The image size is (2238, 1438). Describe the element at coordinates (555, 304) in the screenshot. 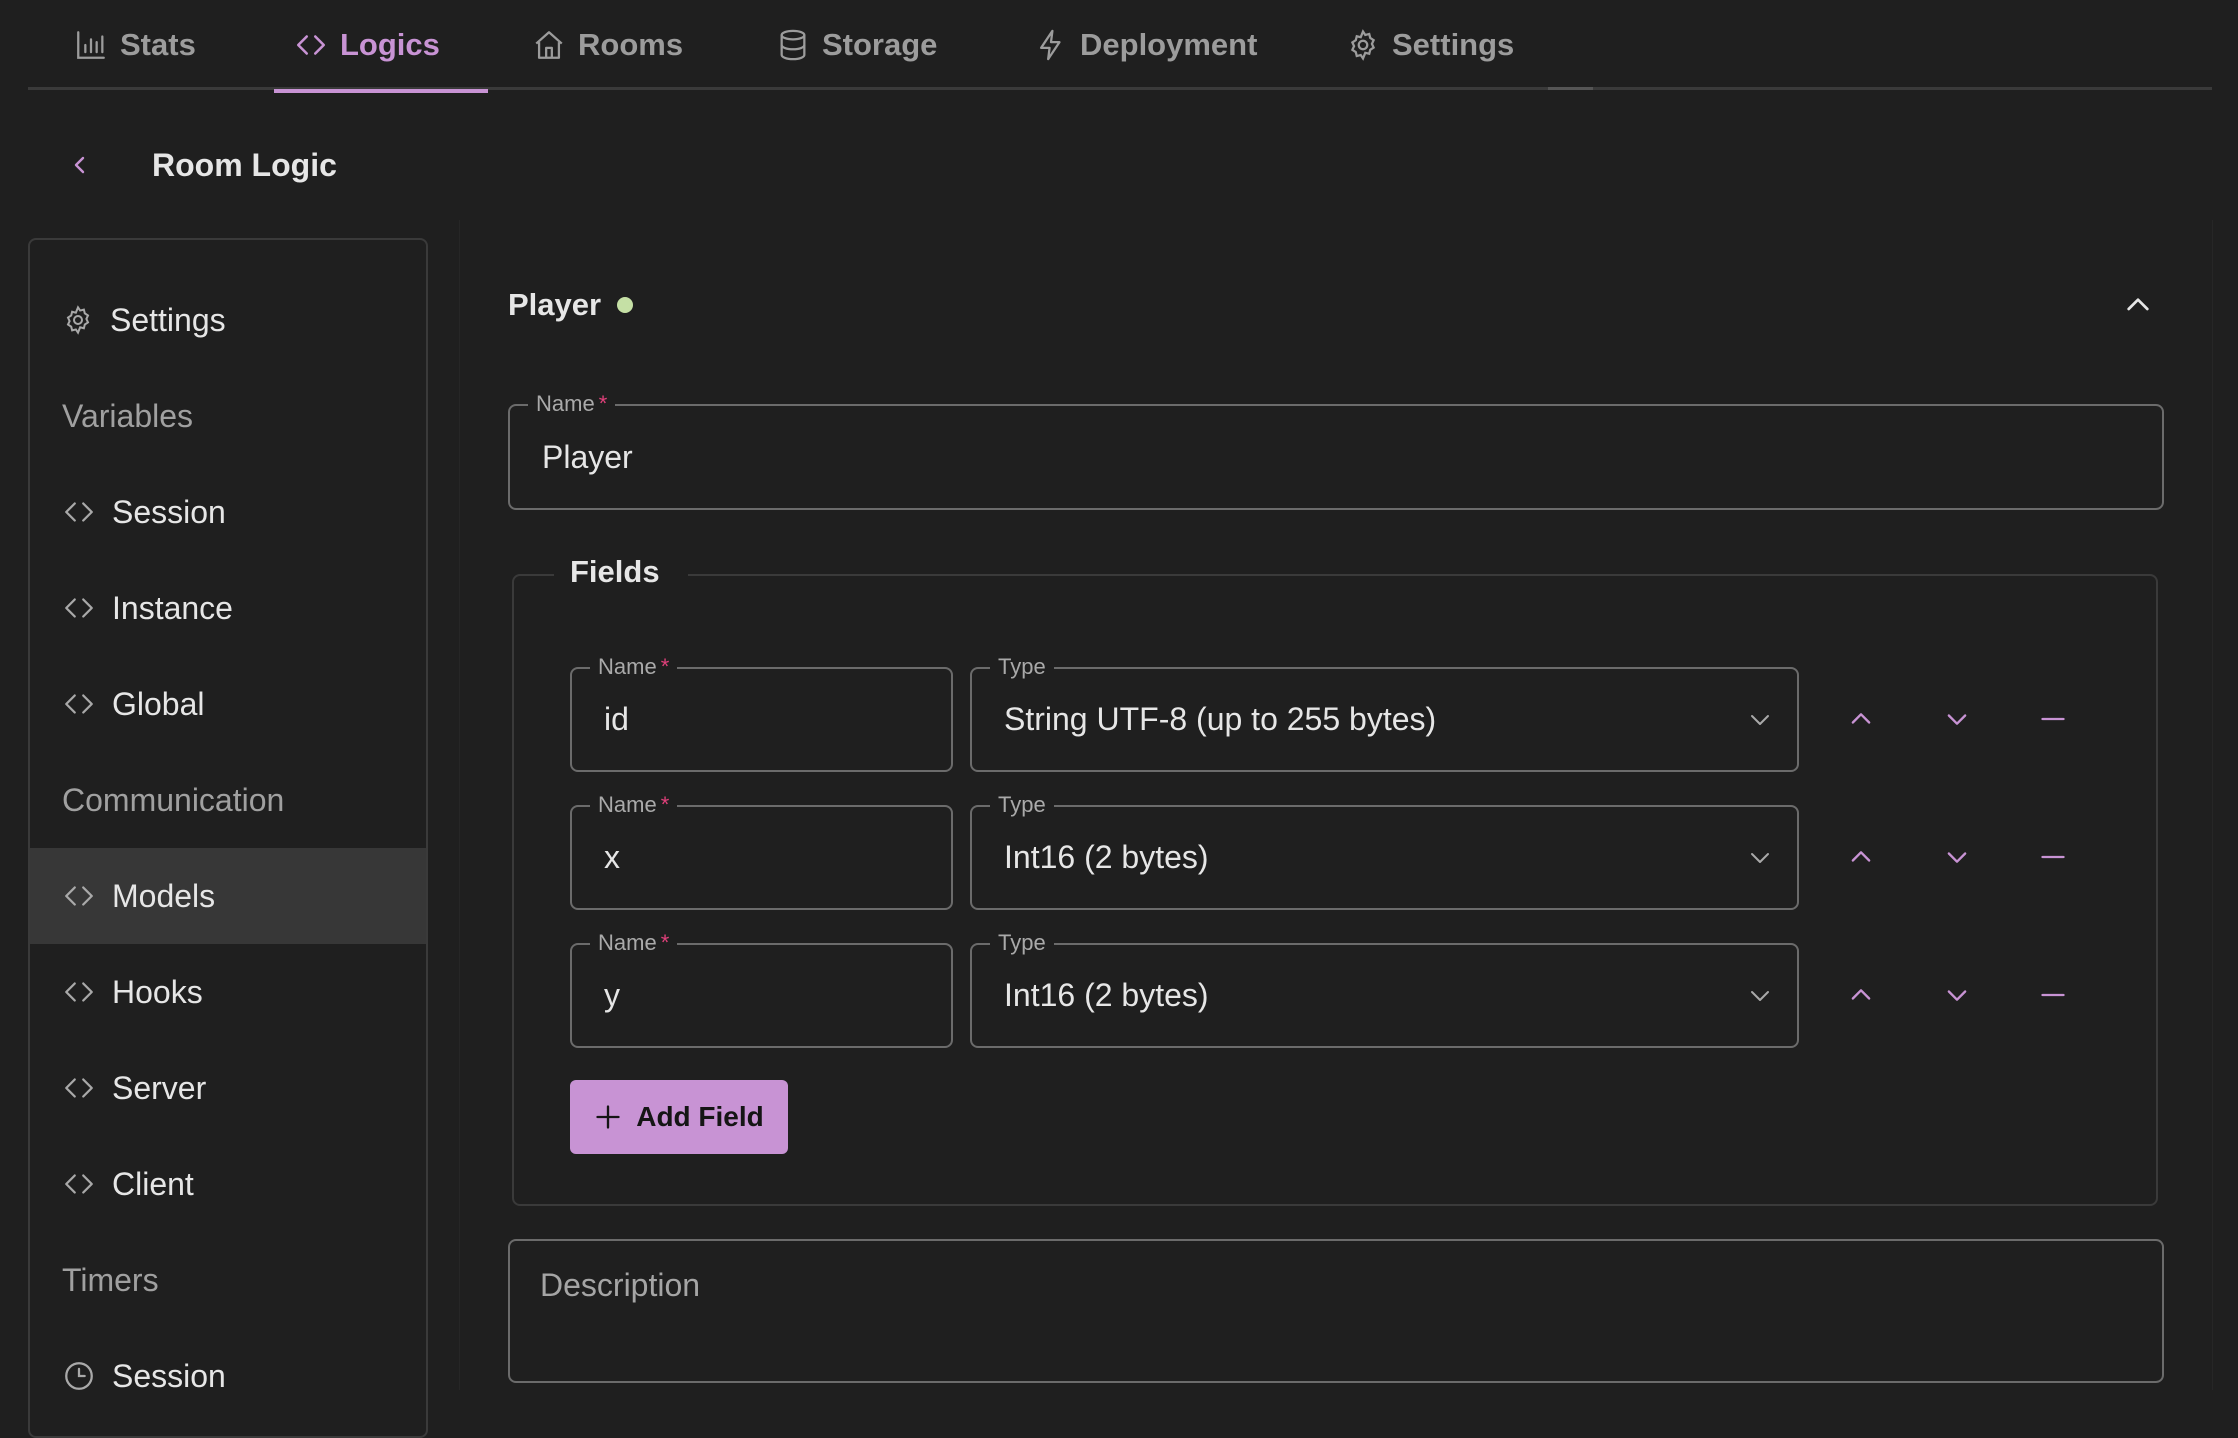

I see `model-title: Player` at that location.